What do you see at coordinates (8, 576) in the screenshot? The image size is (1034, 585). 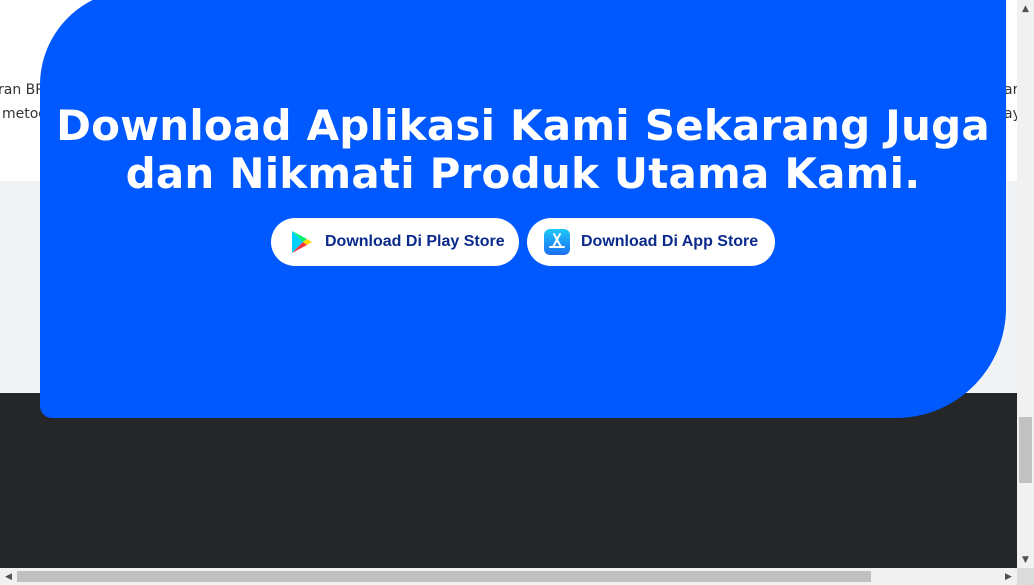 I see `scroll-left-arrow-icon: ◀` at bounding box center [8, 576].